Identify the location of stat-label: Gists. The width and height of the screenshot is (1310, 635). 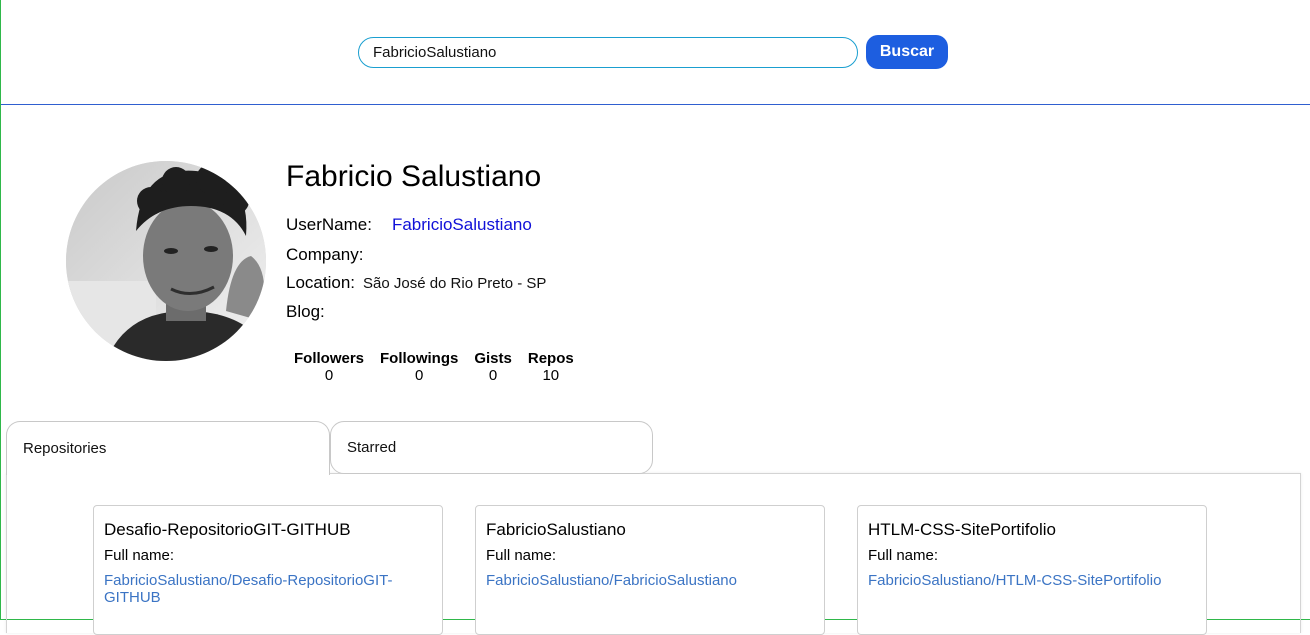
(493, 358).